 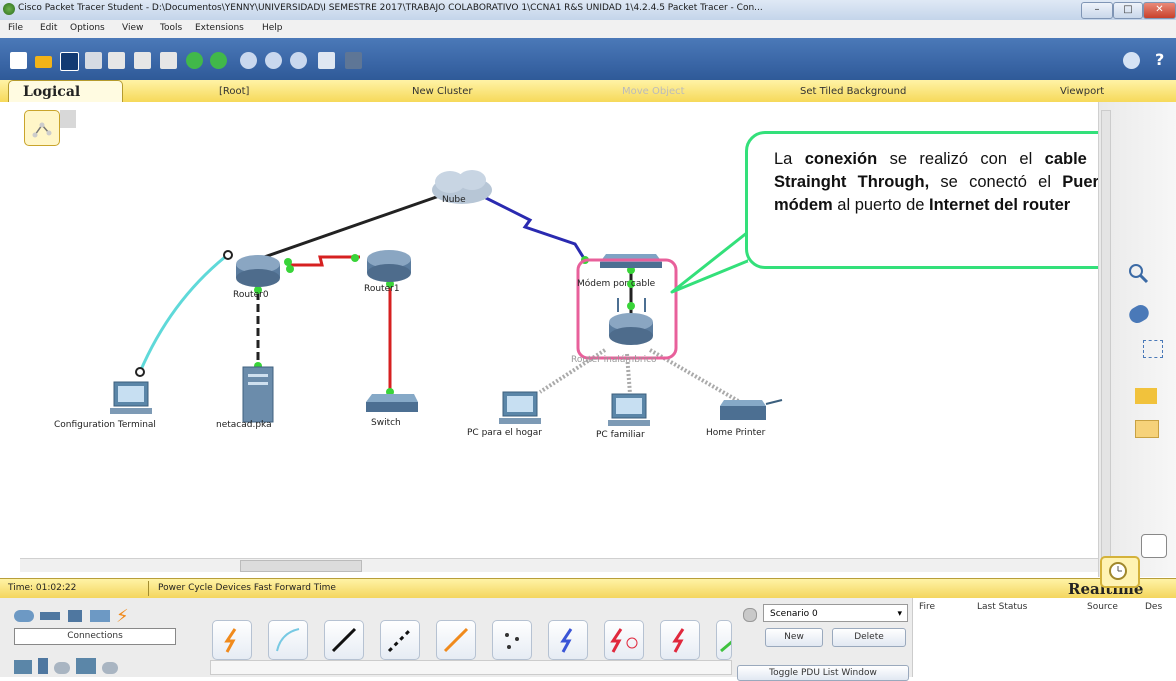 I want to click on paste-icon, so click(x=168, y=60).